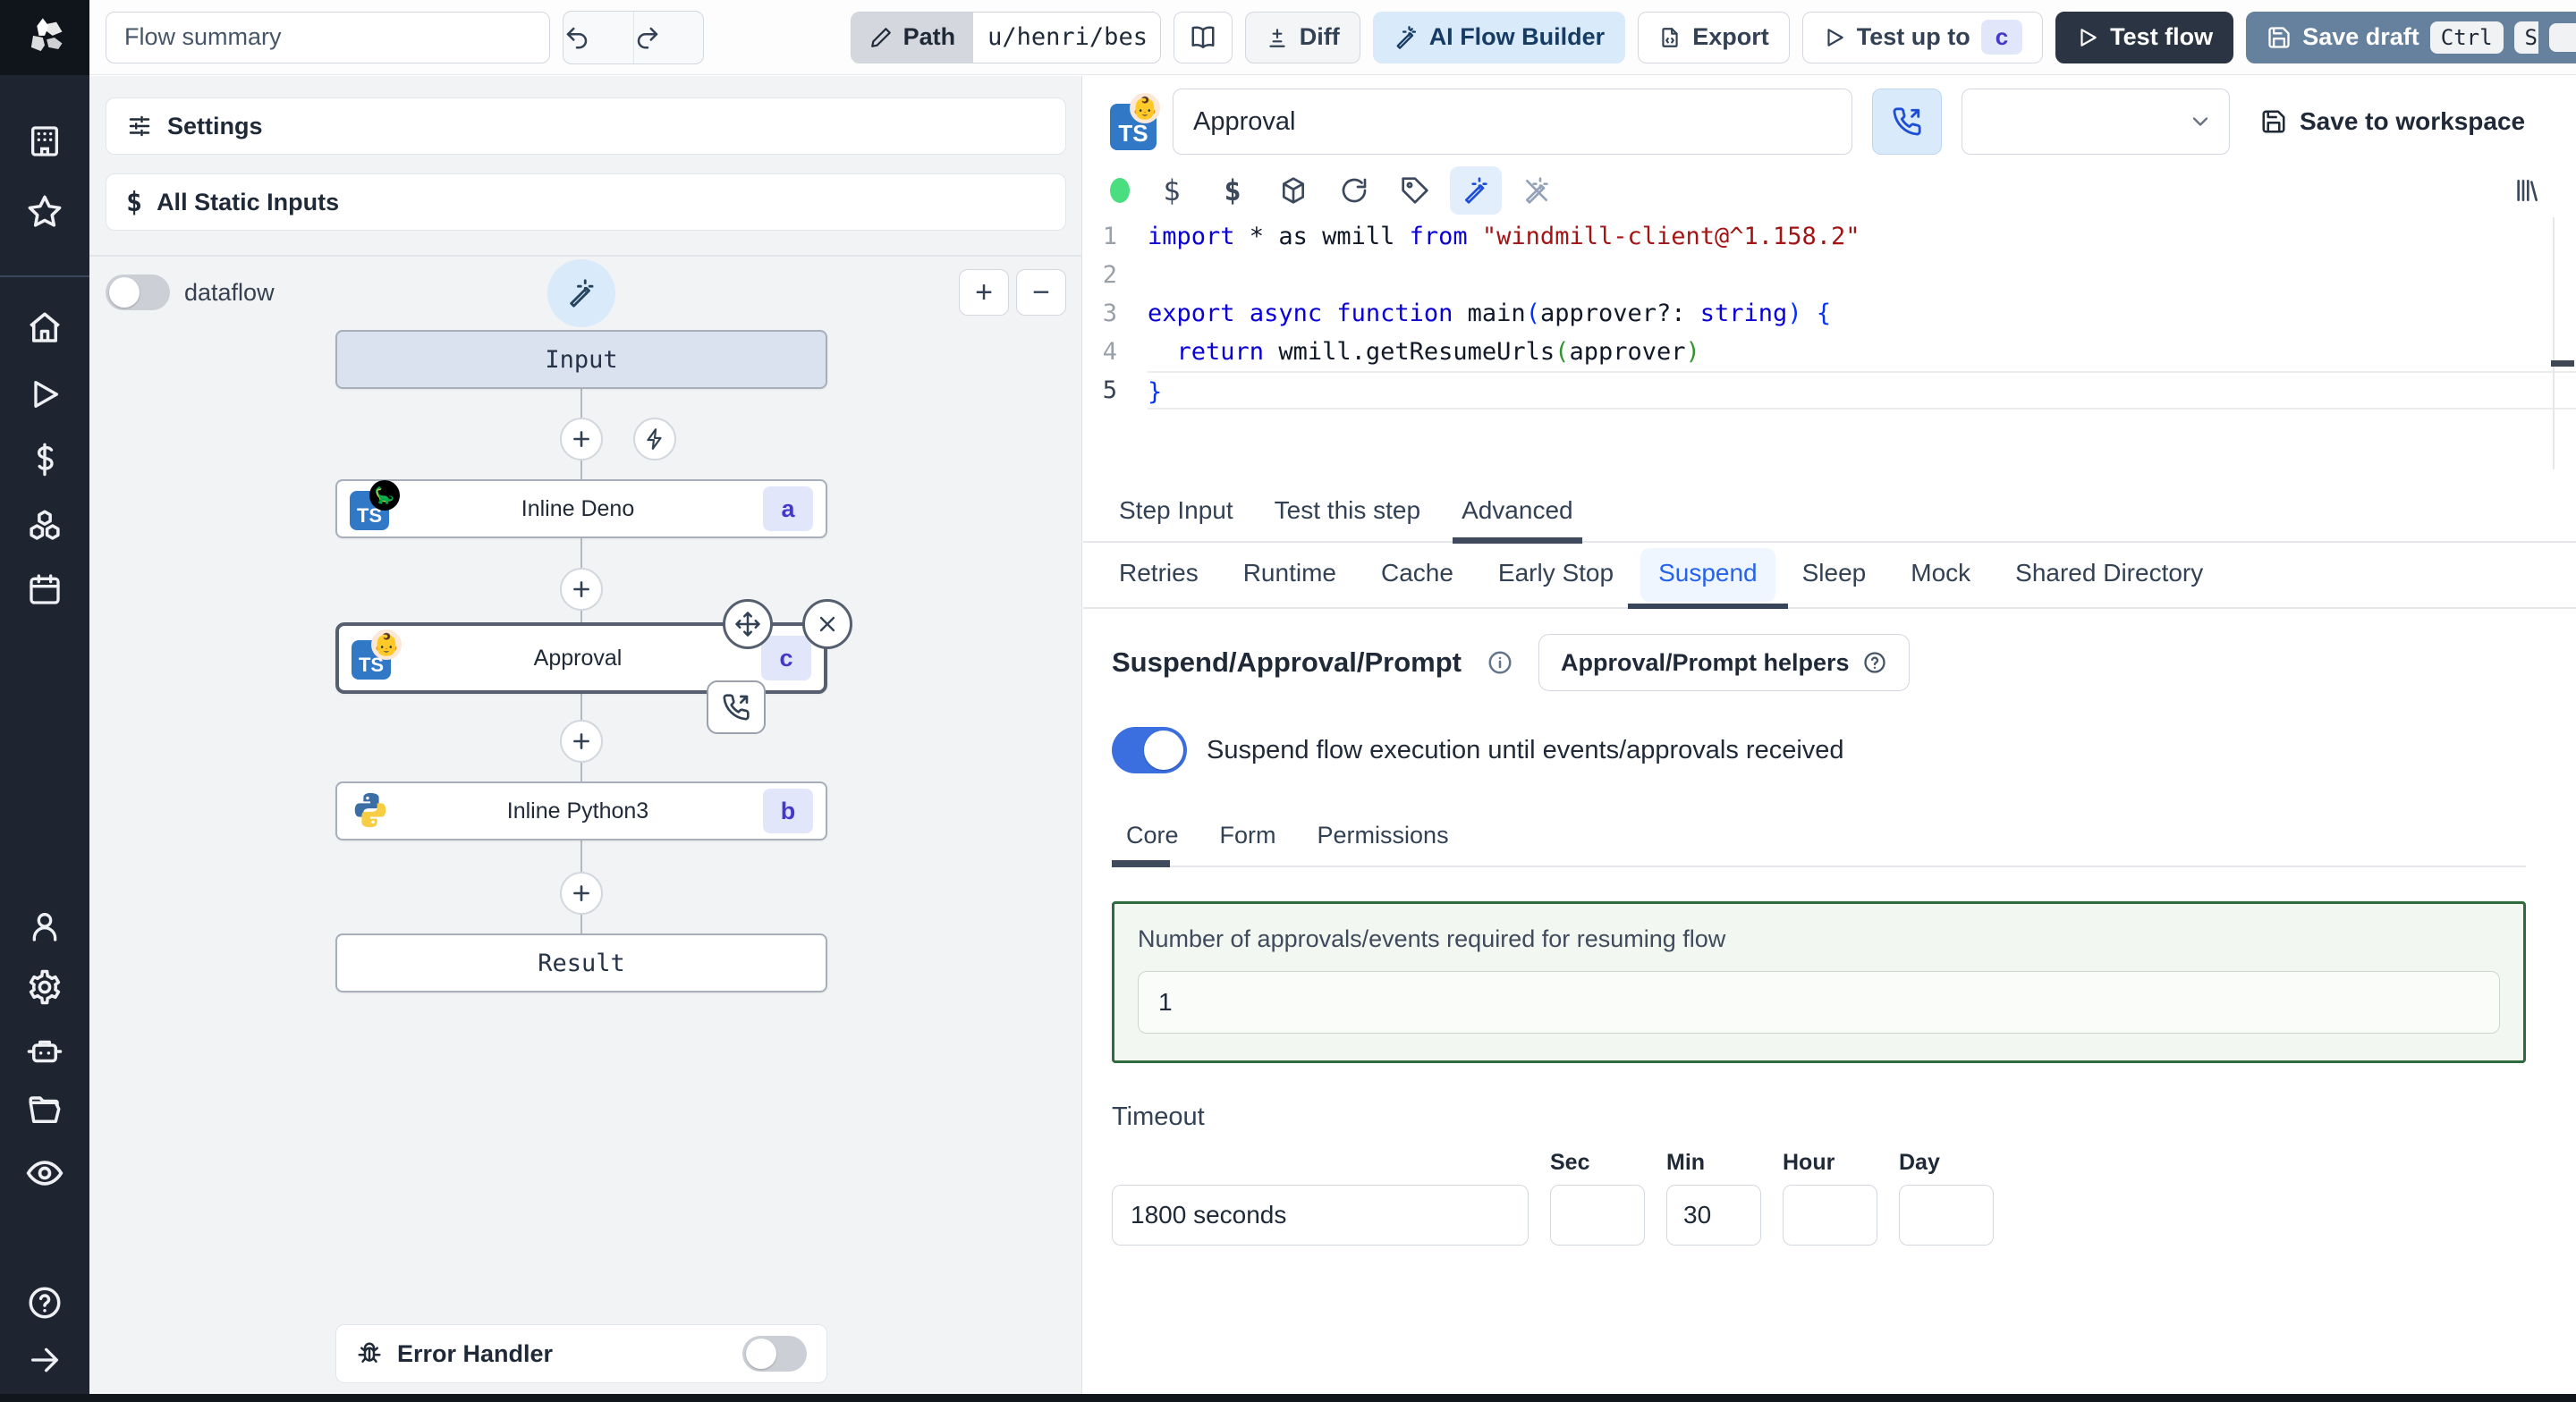  Describe the element at coordinates (1713, 1215) in the screenshot. I see `min-input` at that location.